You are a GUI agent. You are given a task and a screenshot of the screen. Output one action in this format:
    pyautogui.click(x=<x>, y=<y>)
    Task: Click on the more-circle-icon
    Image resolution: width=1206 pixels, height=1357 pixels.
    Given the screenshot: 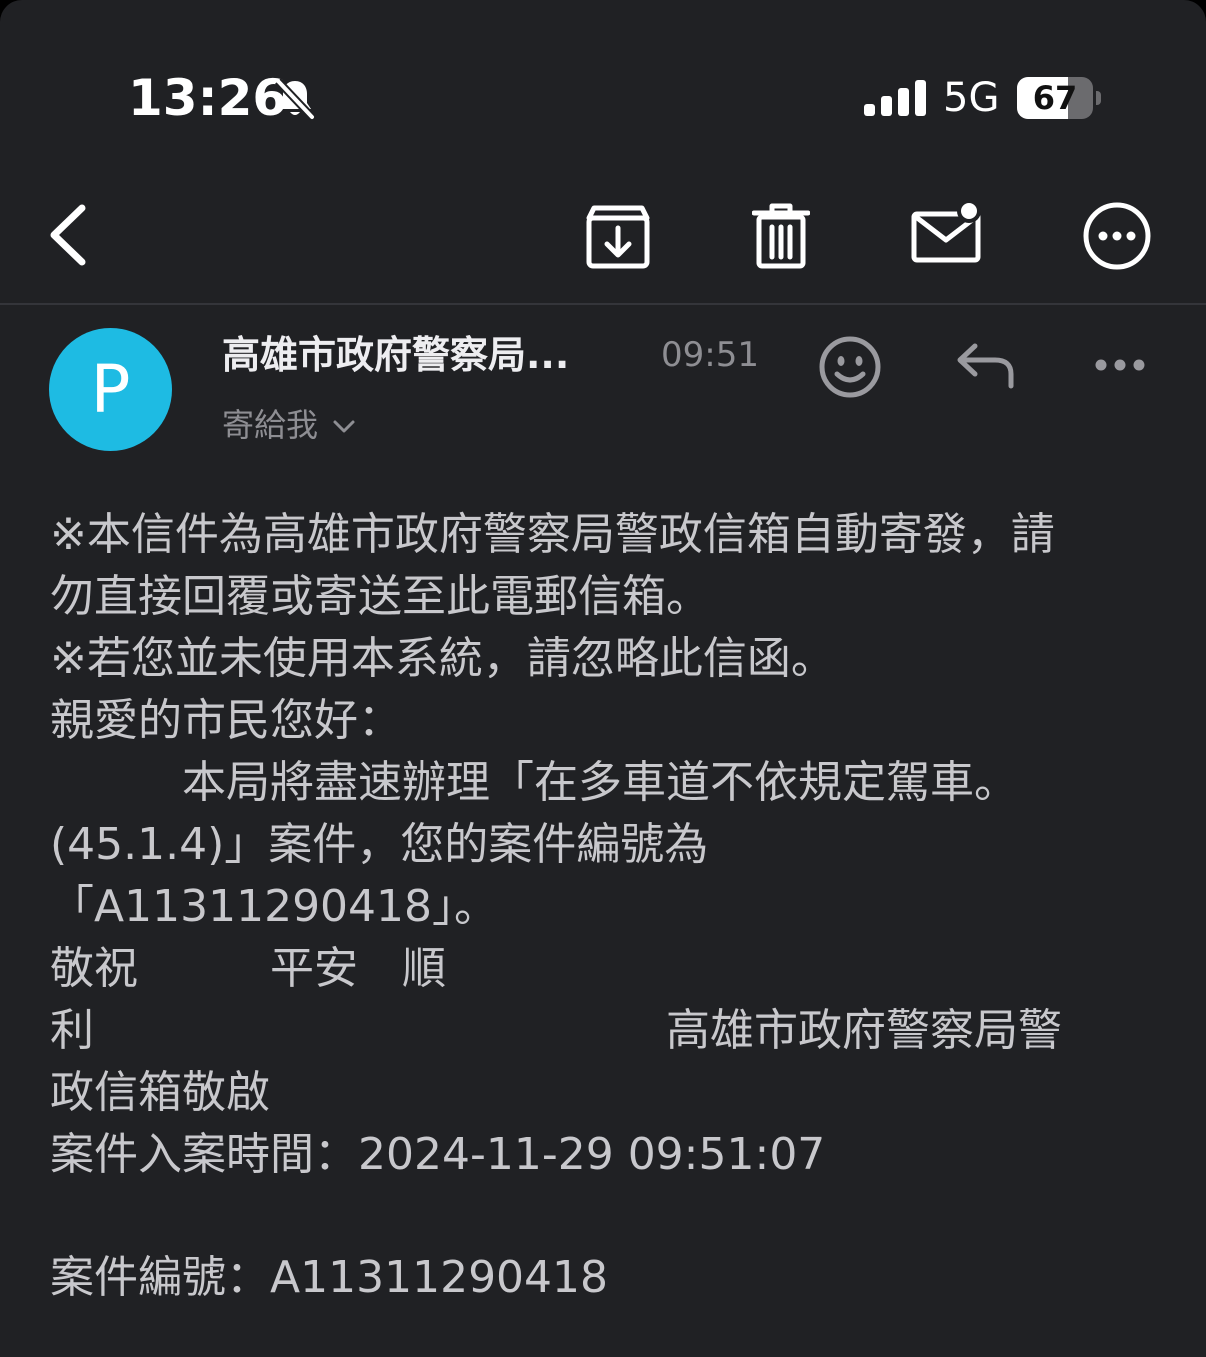 What is the action you would take?
    pyautogui.click(x=1117, y=236)
    